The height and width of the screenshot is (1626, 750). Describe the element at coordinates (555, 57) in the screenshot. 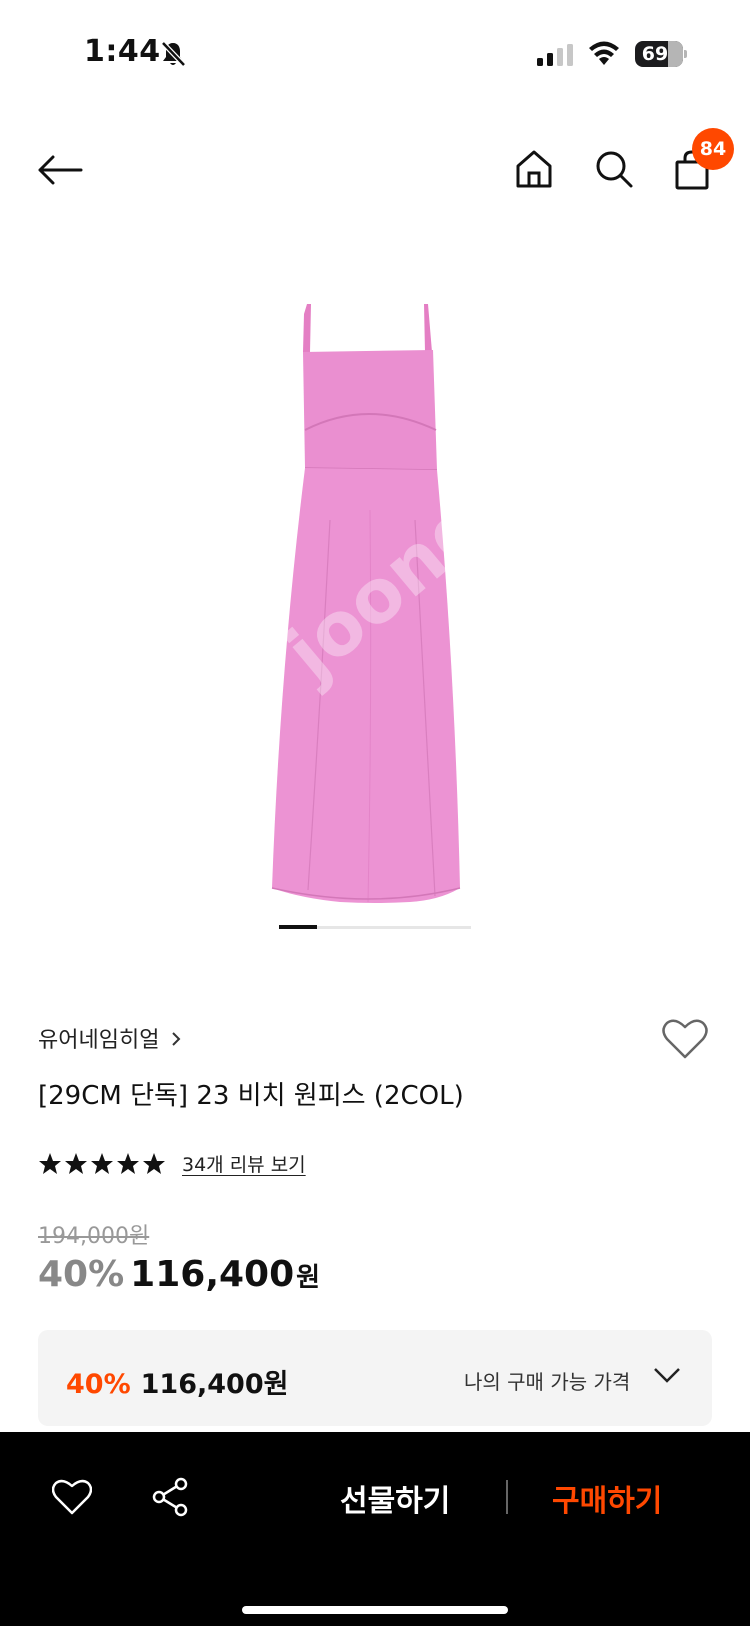

I see `cellular-signal-icon` at that location.